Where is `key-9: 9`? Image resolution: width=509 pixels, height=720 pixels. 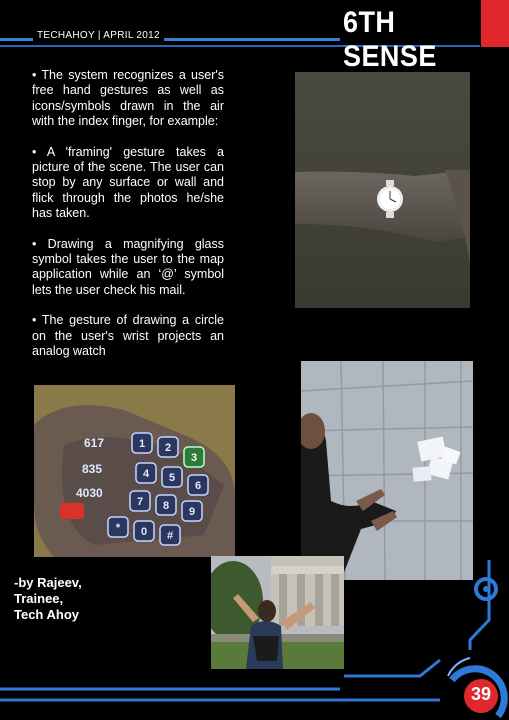
key-9: 9 is located at coordinates (192, 512).